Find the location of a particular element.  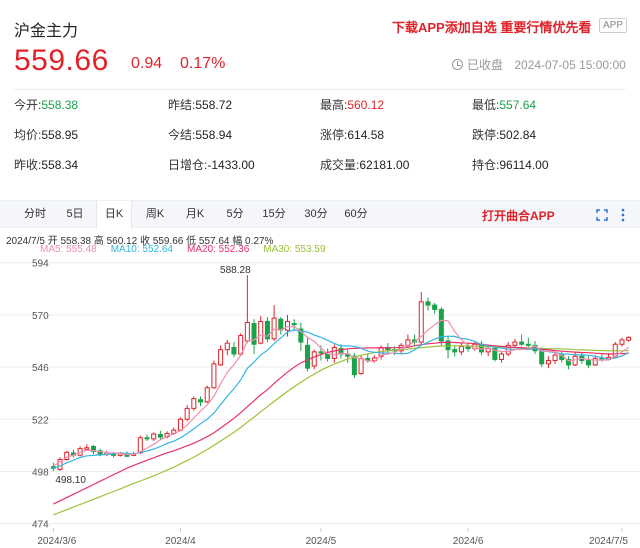

y-tick-label: 474 is located at coordinates (40, 525).